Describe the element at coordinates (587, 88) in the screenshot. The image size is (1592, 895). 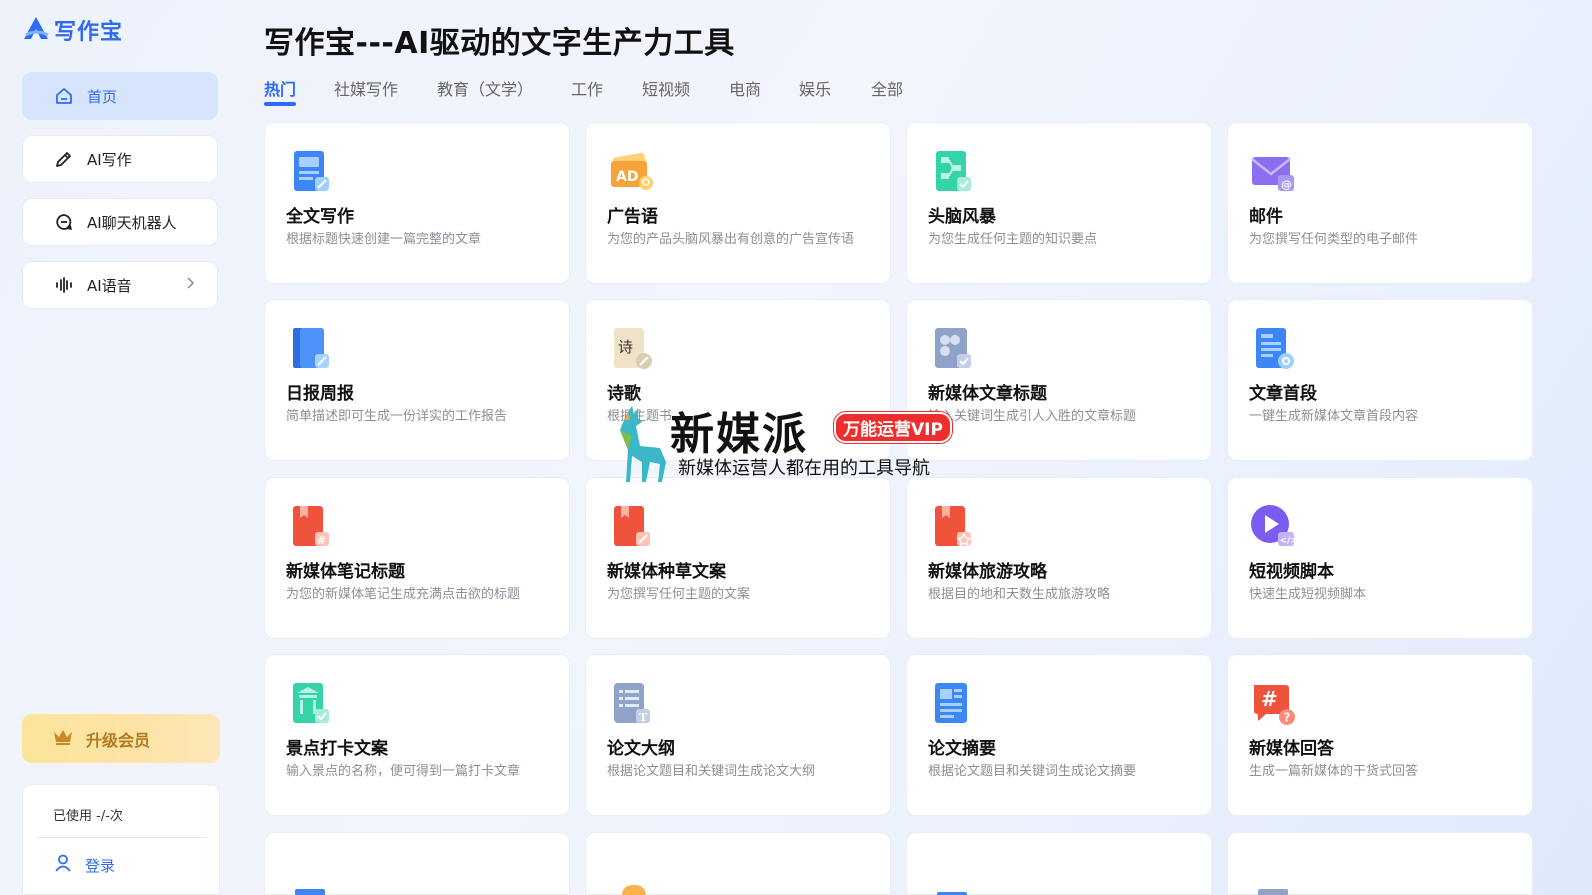
I see `tab-work: 工作` at that location.